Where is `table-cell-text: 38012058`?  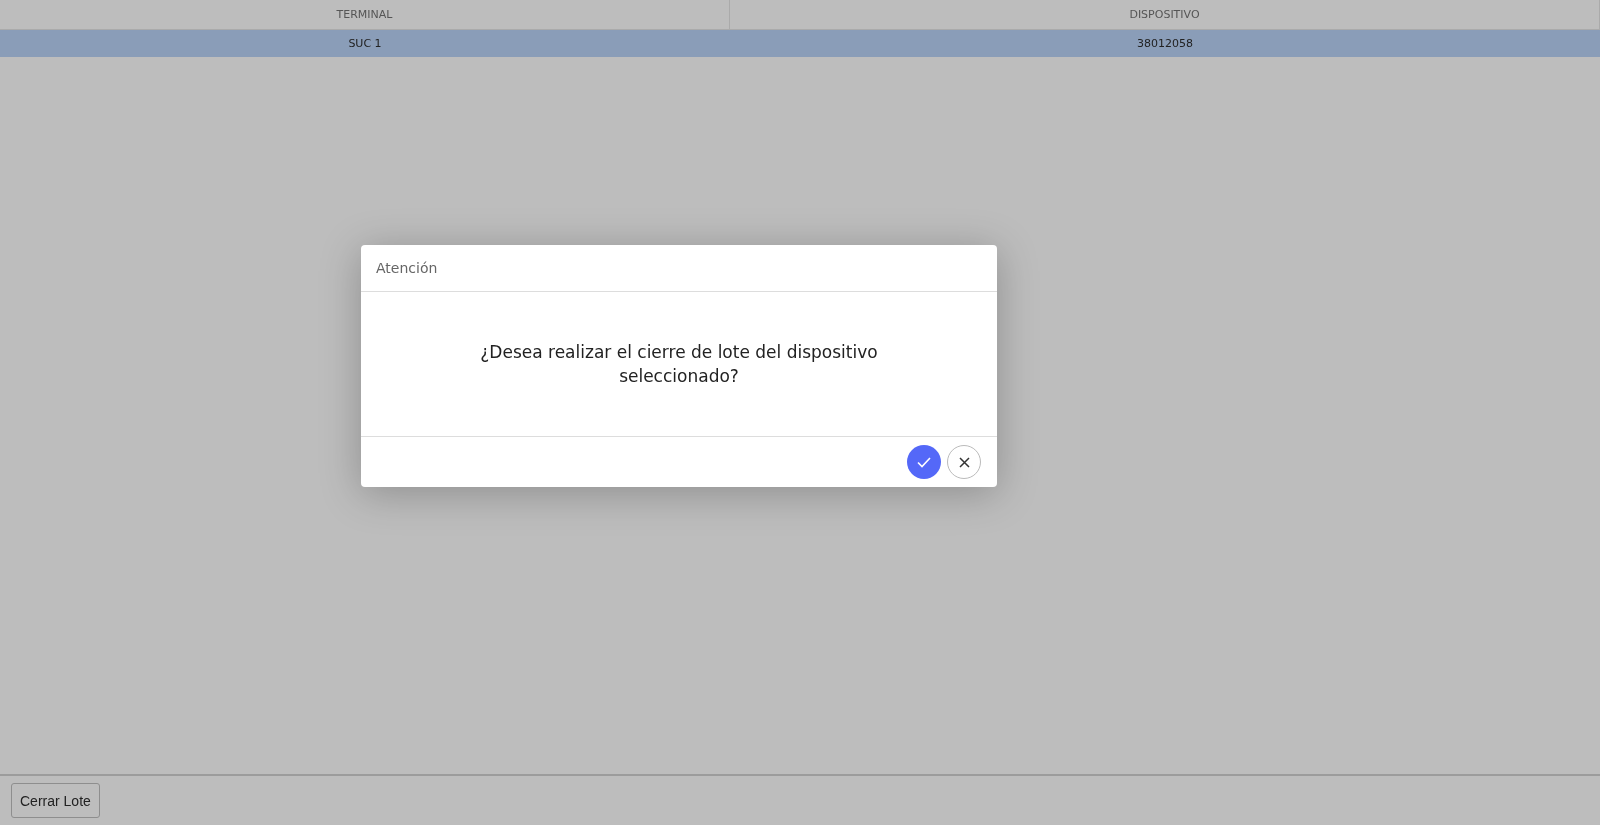
table-cell-text: 38012058 is located at coordinates (1165, 44).